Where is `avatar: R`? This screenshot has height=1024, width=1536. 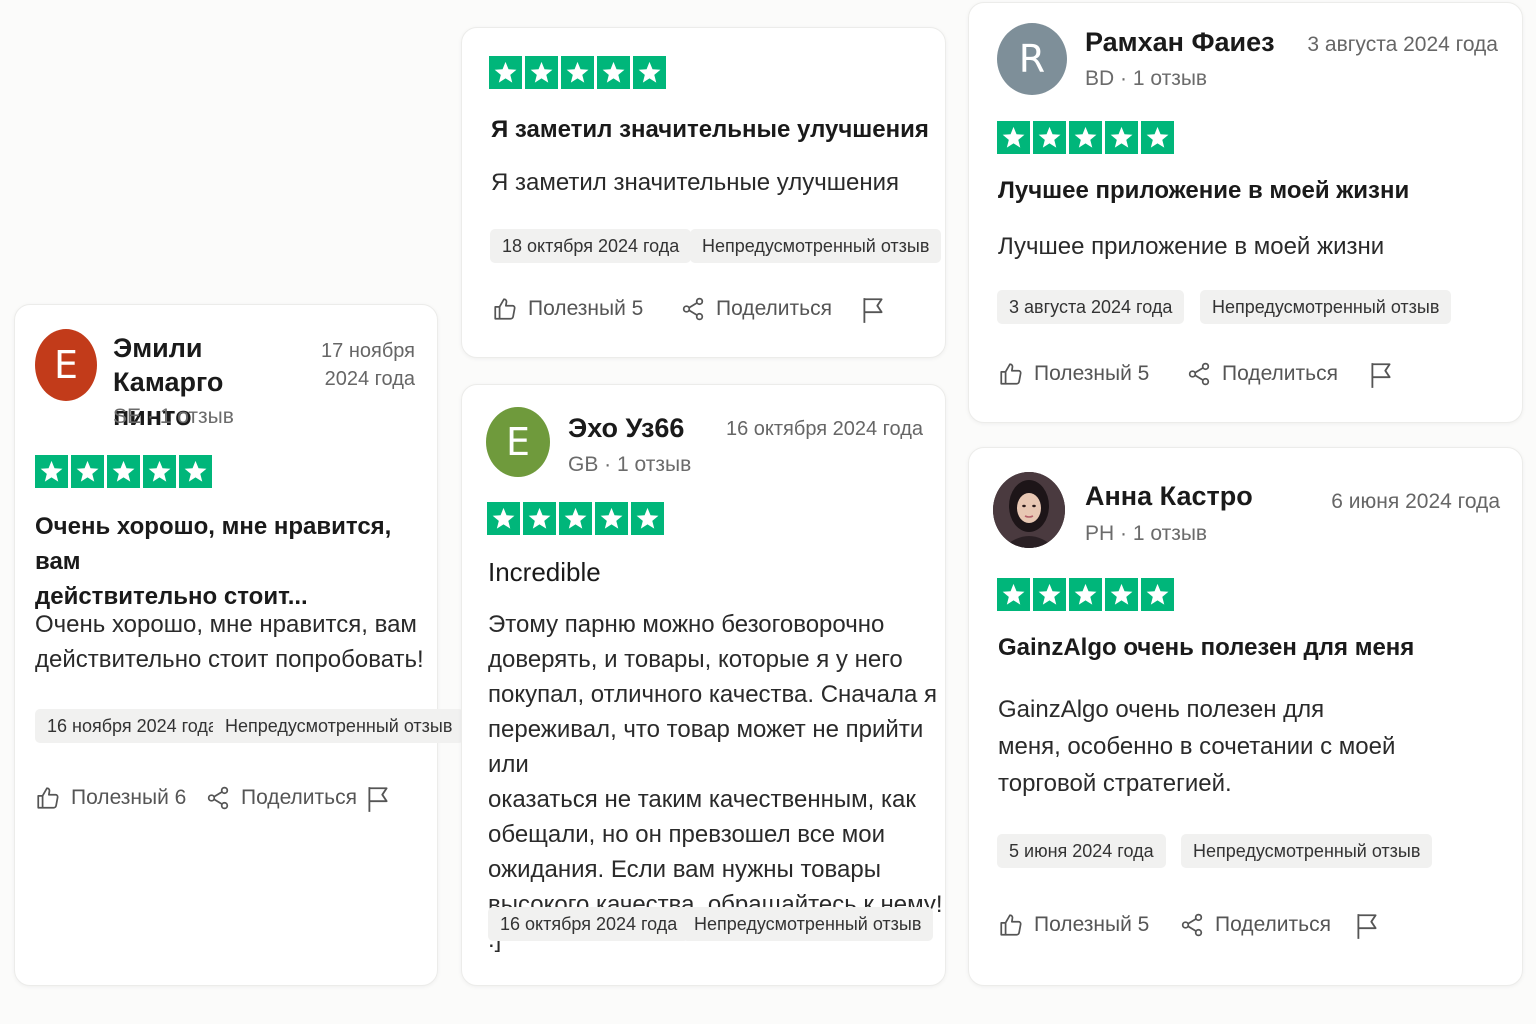
avatar: R is located at coordinates (1032, 59).